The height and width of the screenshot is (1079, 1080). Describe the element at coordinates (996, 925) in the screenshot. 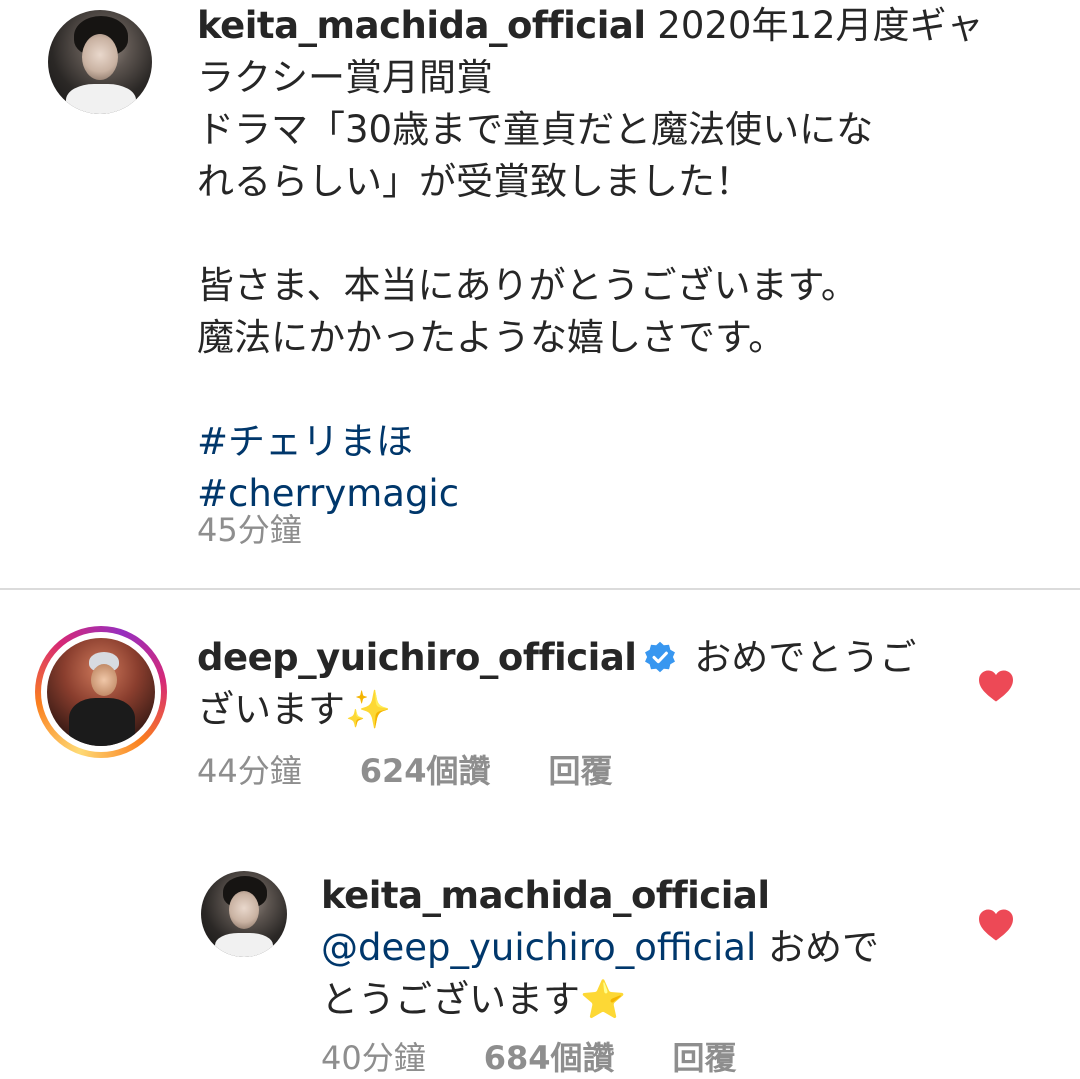

I see `reply-like-heart-icon` at that location.